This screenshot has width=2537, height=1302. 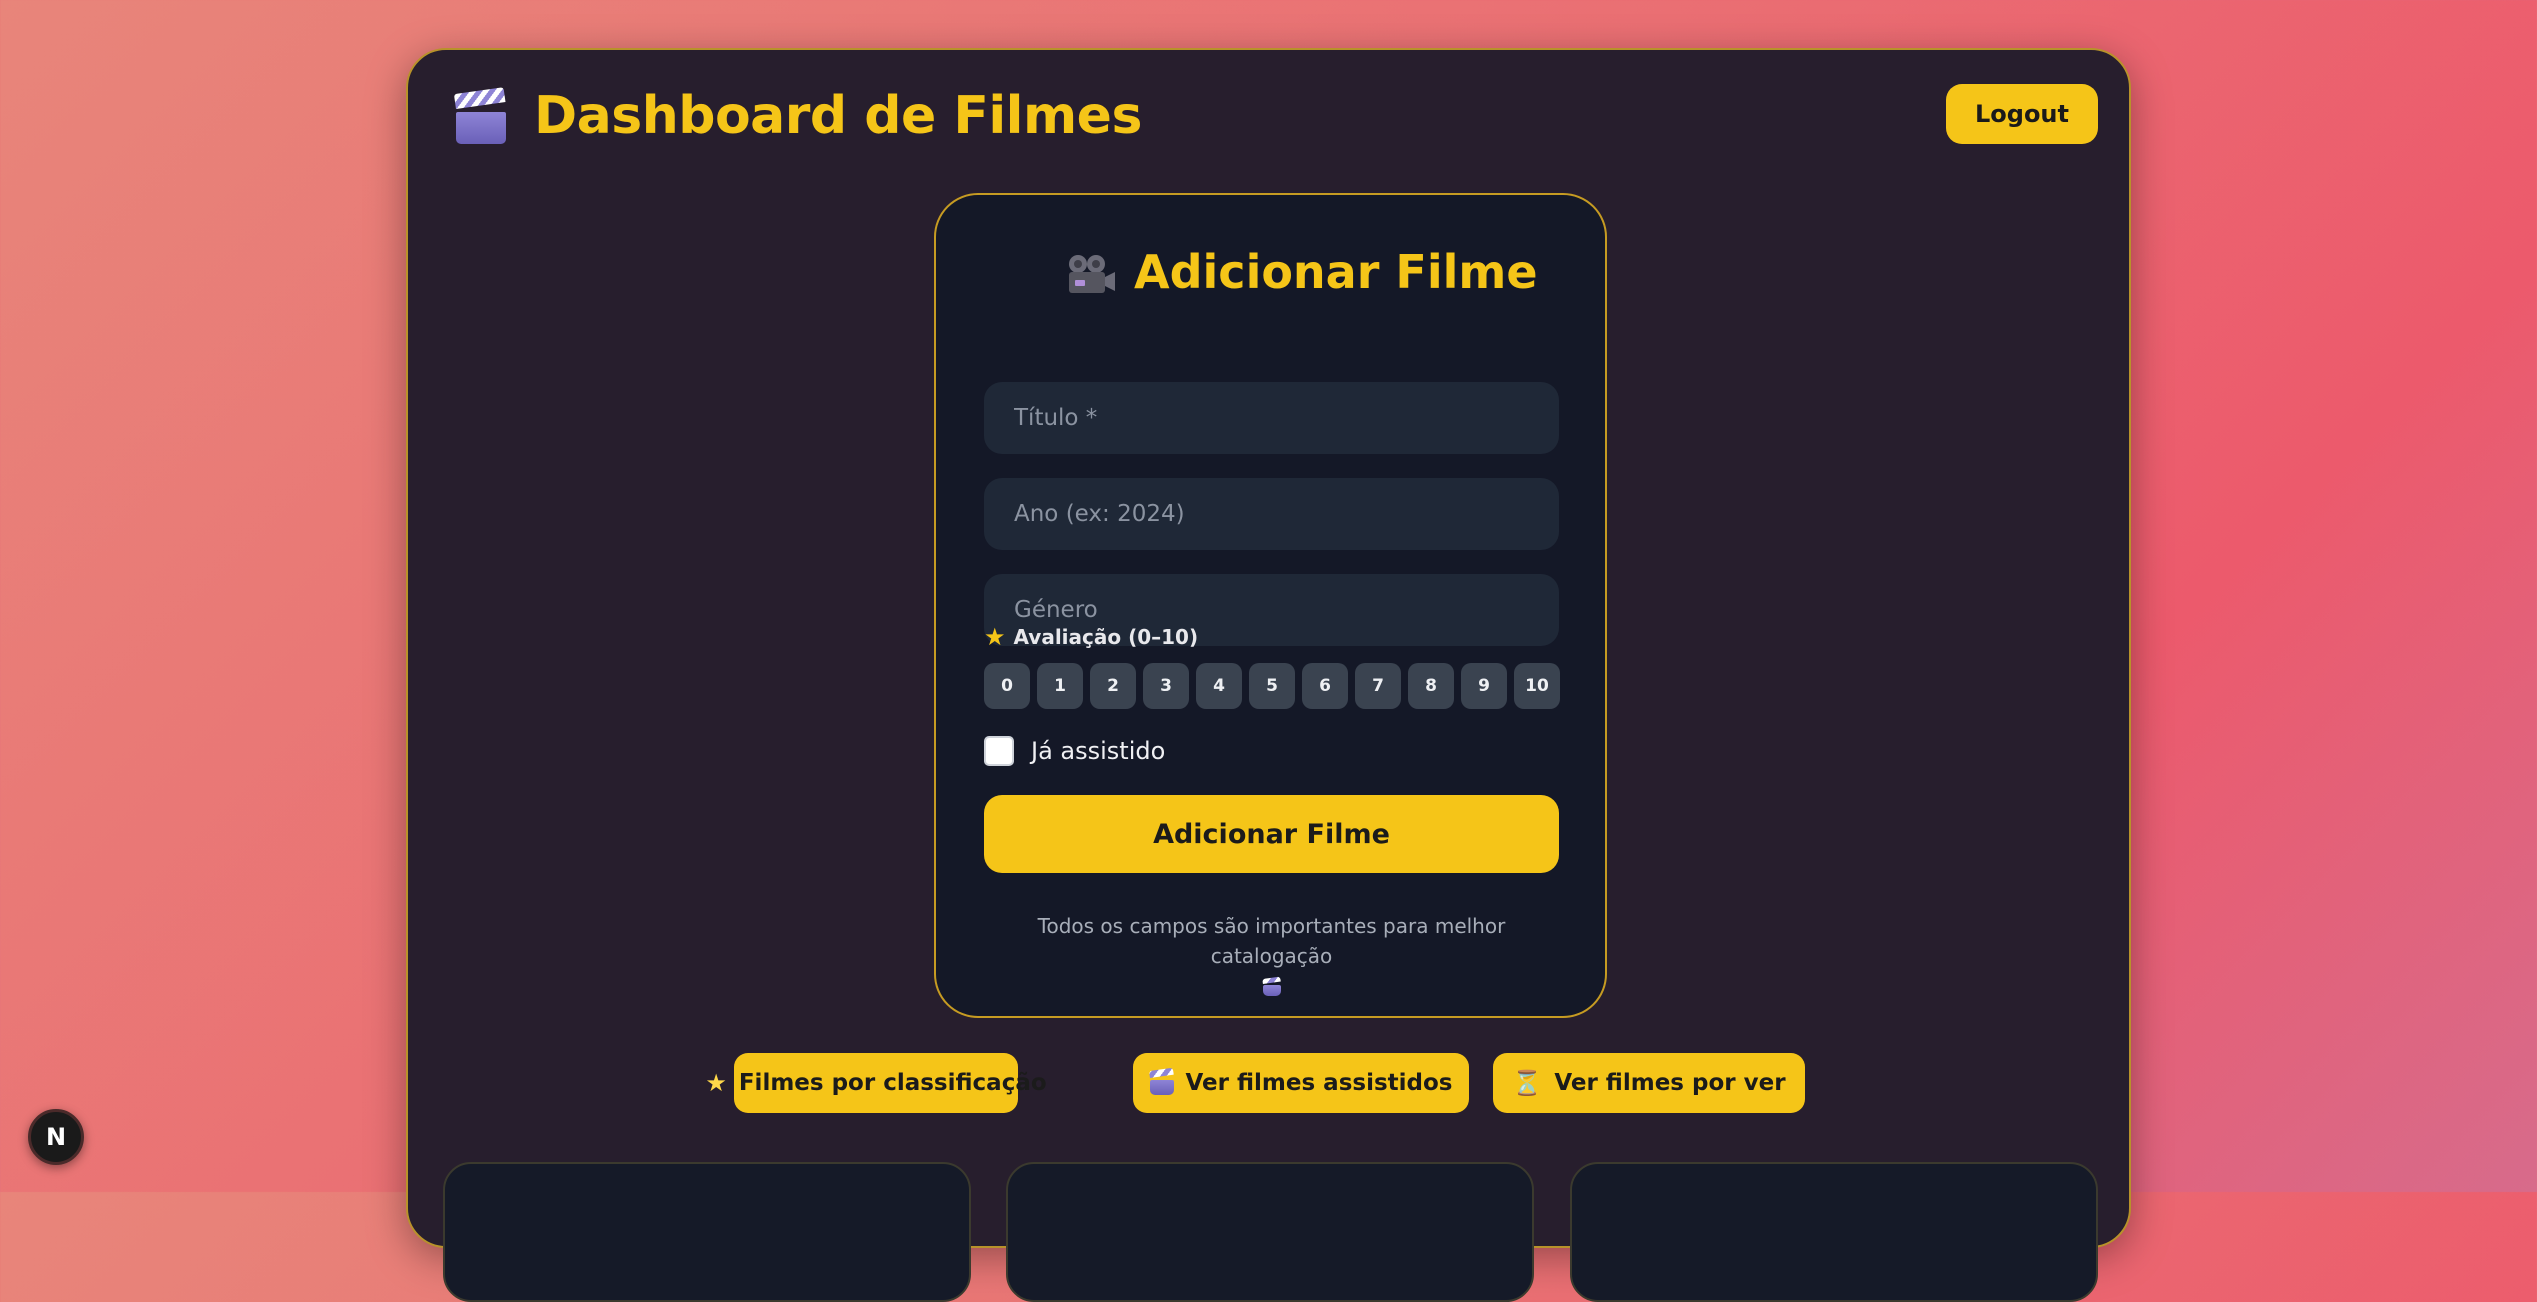 I want to click on rating-option-5: 5, so click(x=1272, y=686).